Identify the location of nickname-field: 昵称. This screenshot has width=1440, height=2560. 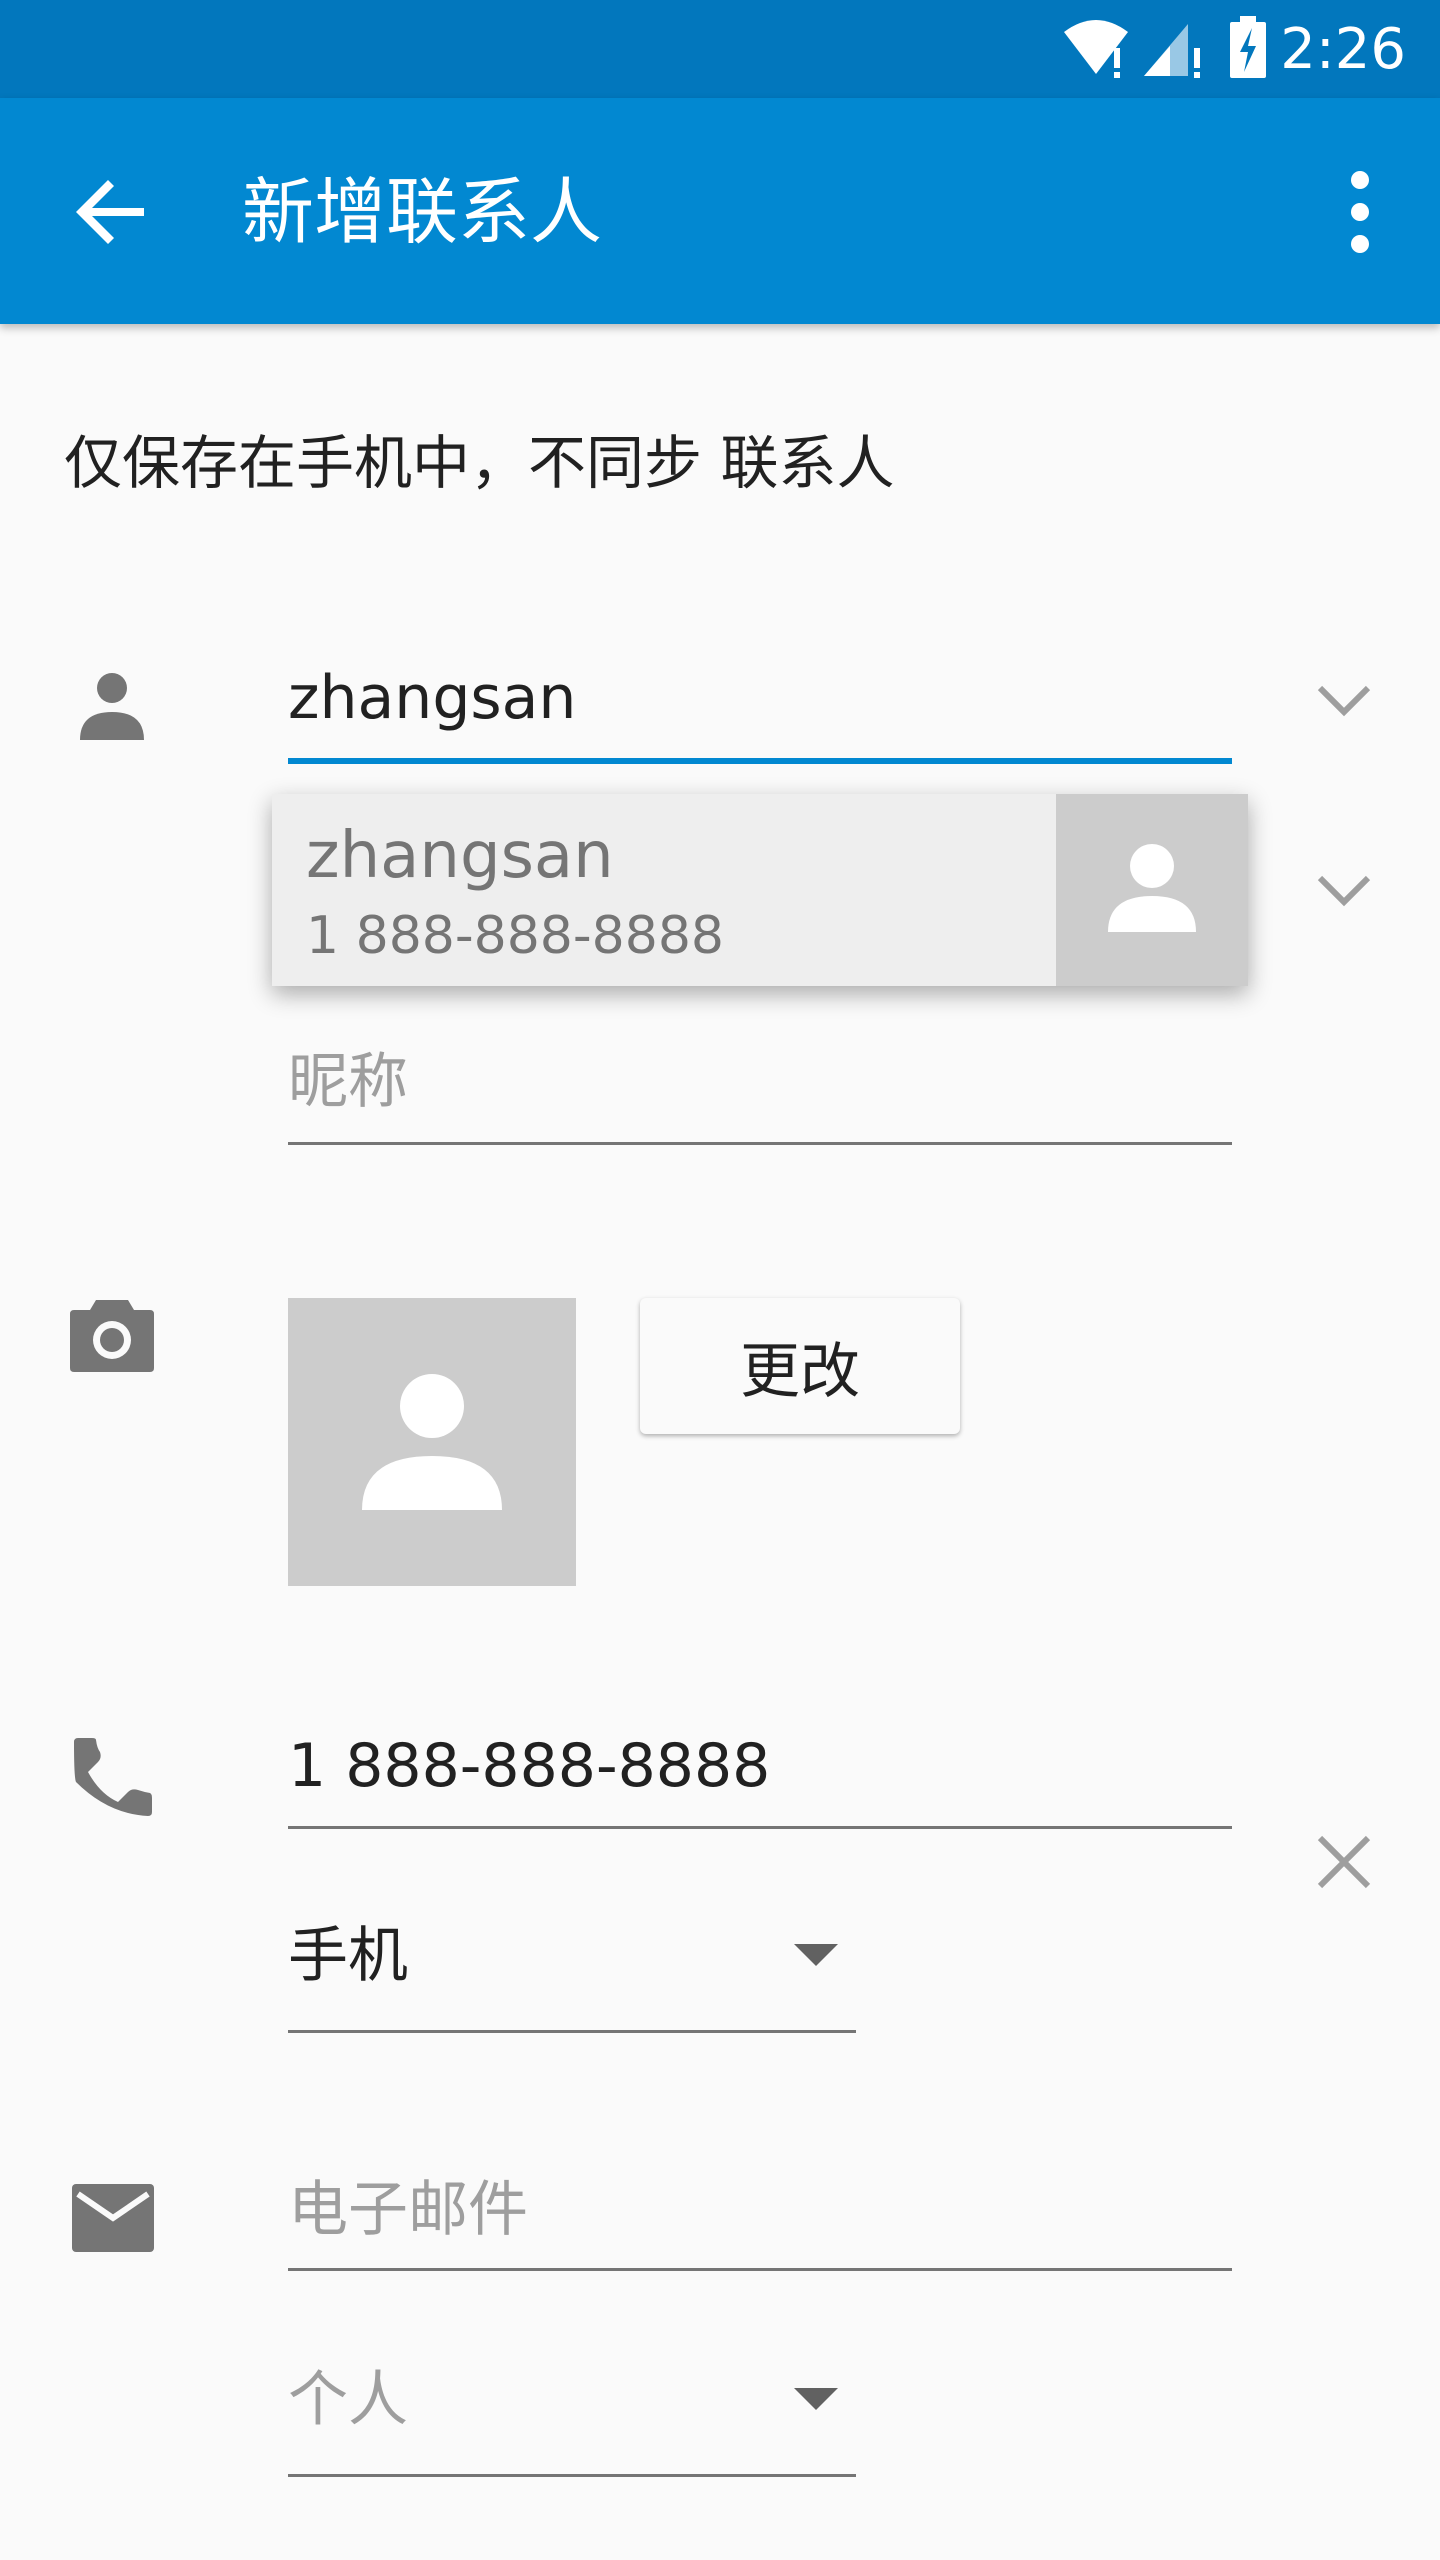
(348, 1082).